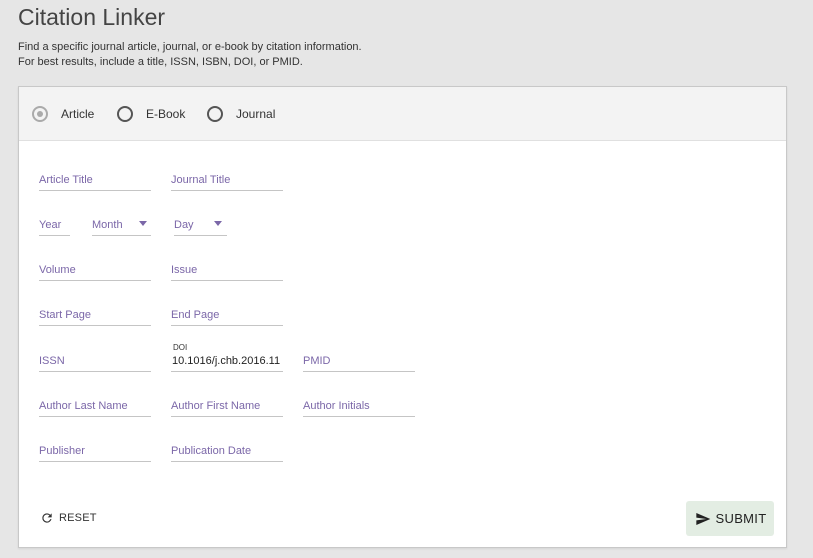 The image size is (813, 558). What do you see at coordinates (52, 361) in the screenshot?
I see `issn-placeholder: ISSN` at bounding box center [52, 361].